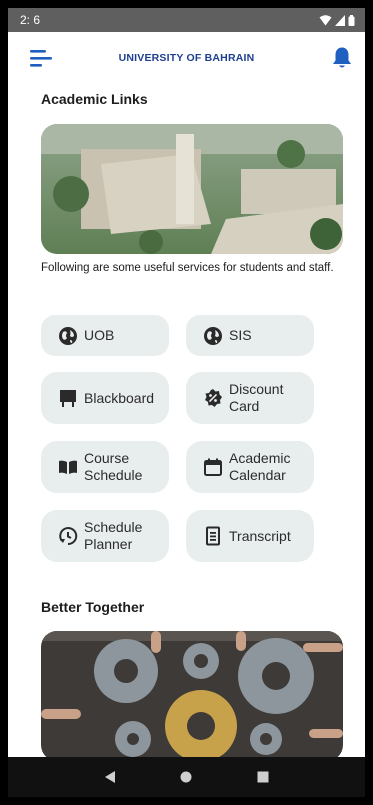 The height and width of the screenshot is (805, 373). I want to click on status-icons, so click(337, 20).